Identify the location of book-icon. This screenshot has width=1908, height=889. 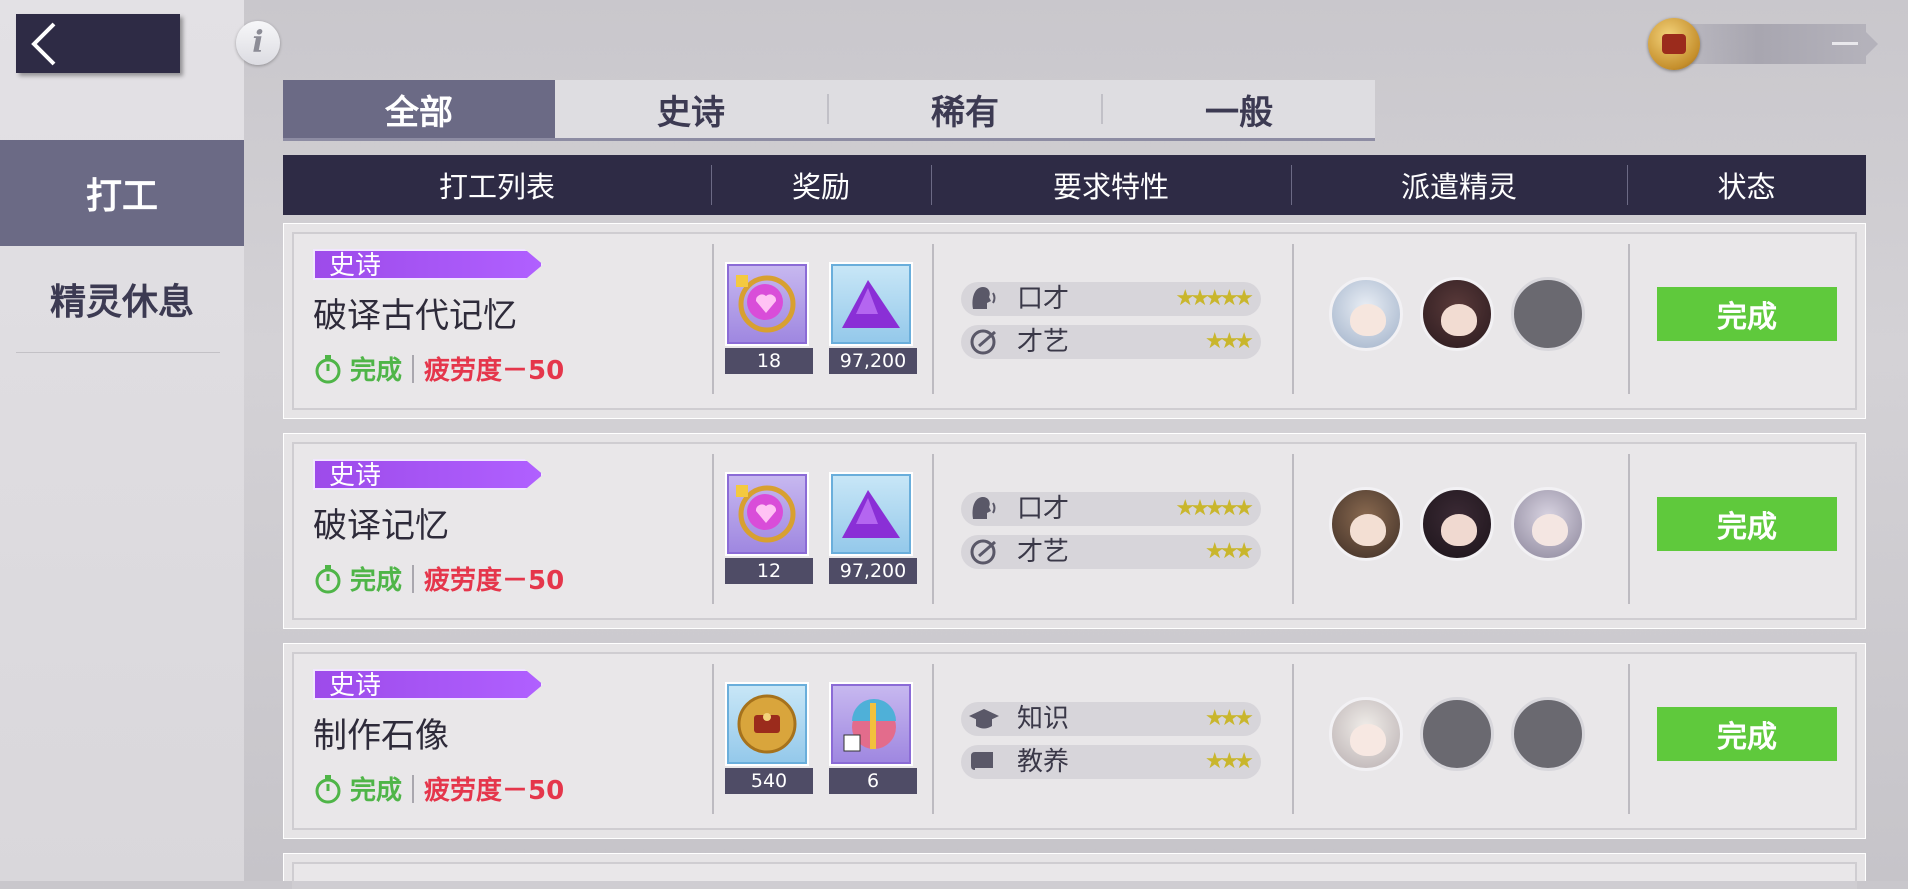
(982, 762).